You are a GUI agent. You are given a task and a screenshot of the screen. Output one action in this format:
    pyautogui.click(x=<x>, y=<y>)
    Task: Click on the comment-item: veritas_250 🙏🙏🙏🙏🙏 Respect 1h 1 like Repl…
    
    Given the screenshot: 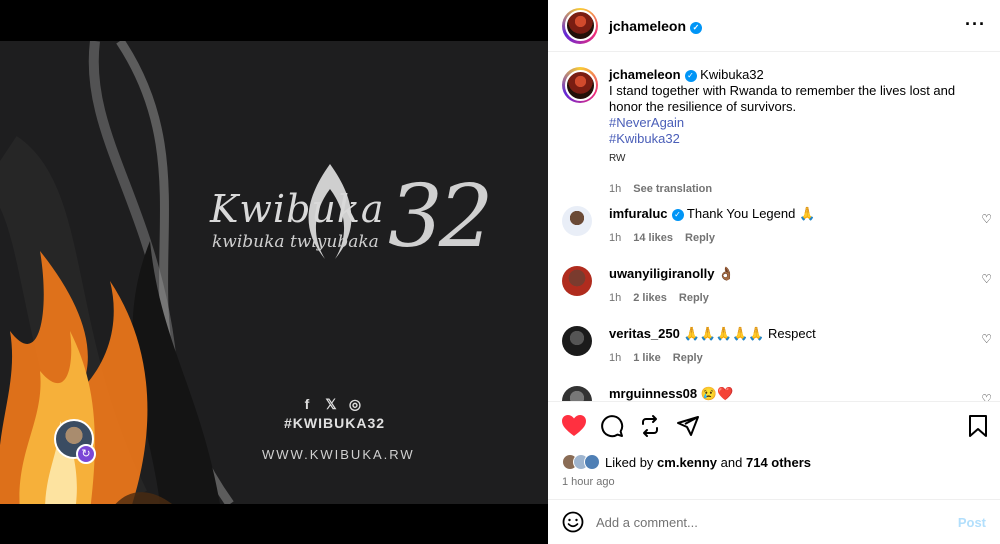 What is the action you would take?
    pyautogui.click(x=777, y=346)
    